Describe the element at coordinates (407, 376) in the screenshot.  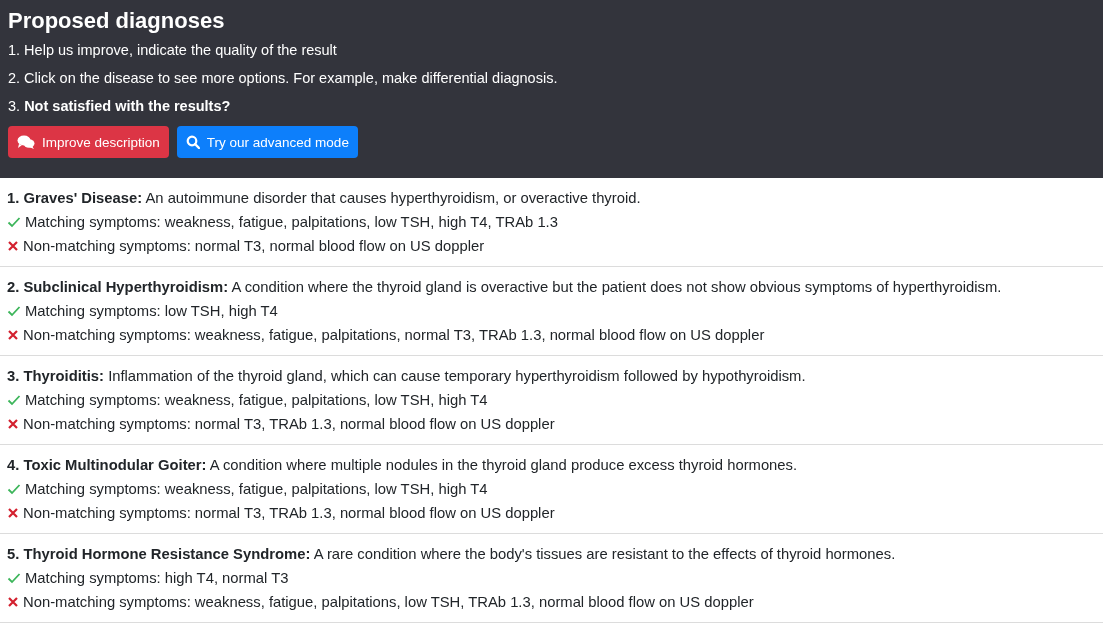
I see `diagnosis-description: 3. Thyroiditis: Inflammation of the thyroid gland, which can cause temporary hyperthyroidism followed by hypothyroidism.` at that location.